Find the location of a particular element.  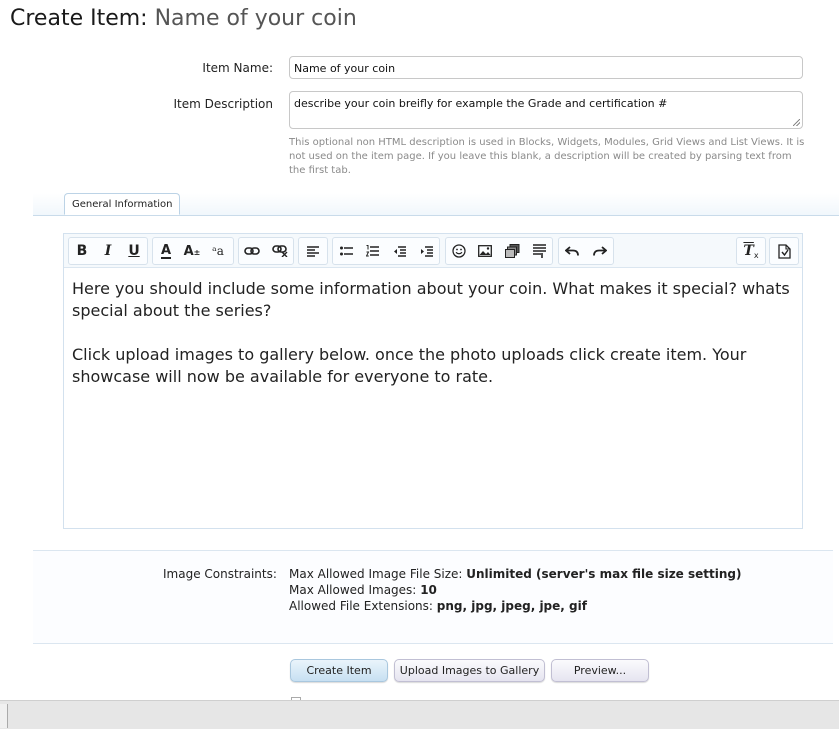

outdent-icon is located at coordinates (399, 251).